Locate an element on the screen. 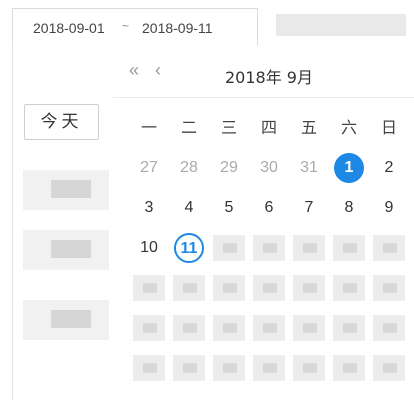 The height and width of the screenshot is (400, 414). today-button: 今天 is located at coordinates (61, 122).